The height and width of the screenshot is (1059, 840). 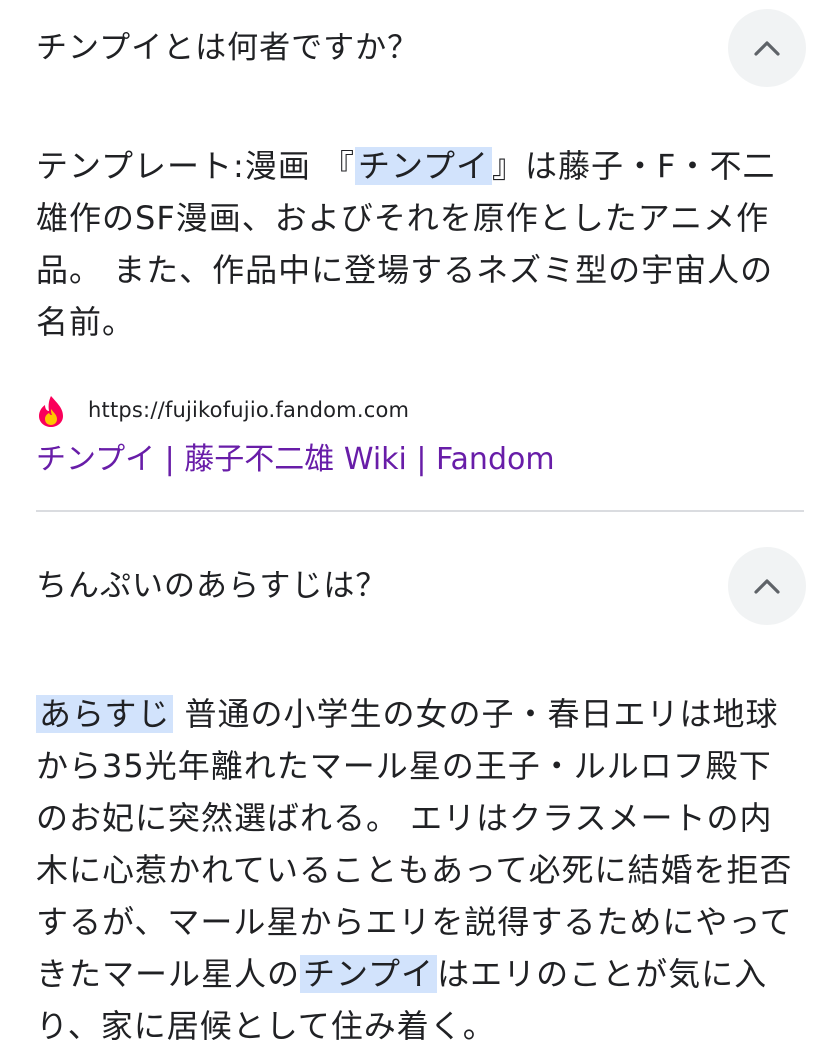 I want to click on faq-question-text: ちんぷいのあらすじは？, so click(x=212, y=586).